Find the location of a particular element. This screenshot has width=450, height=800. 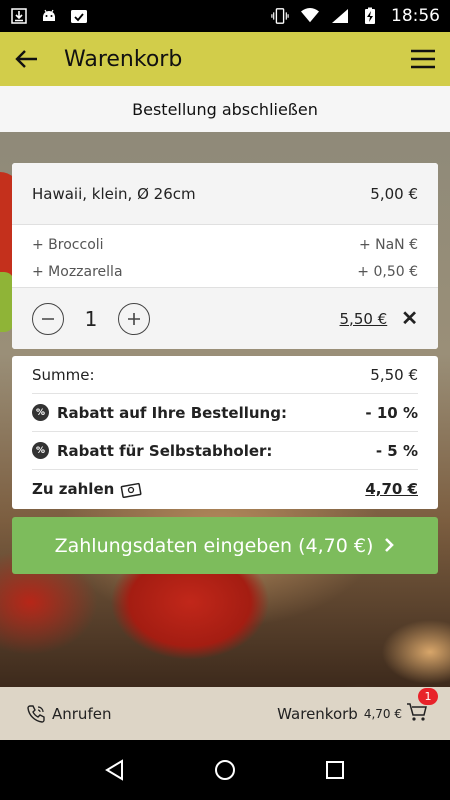

nav-back-button is located at coordinates (115, 770).